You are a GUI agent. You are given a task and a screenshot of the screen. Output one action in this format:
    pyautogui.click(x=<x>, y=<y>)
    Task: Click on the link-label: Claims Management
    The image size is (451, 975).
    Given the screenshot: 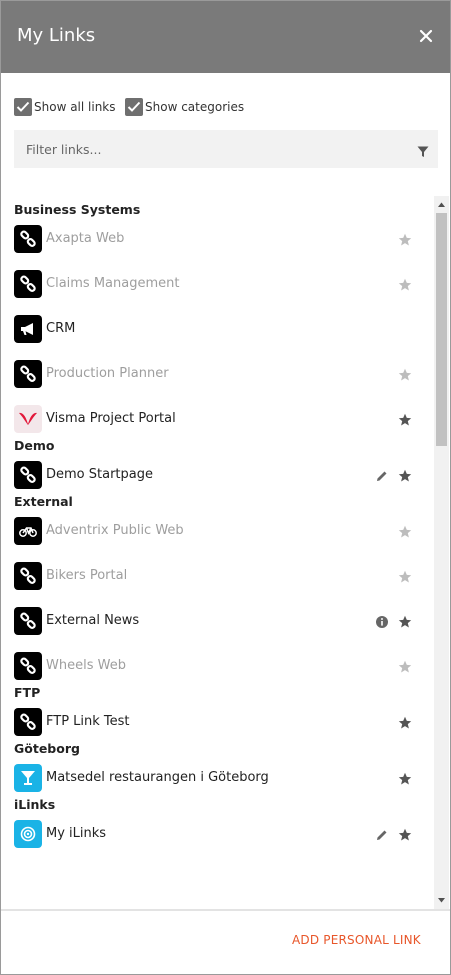 What is the action you would take?
    pyautogui.click(x=112, y=283)
    